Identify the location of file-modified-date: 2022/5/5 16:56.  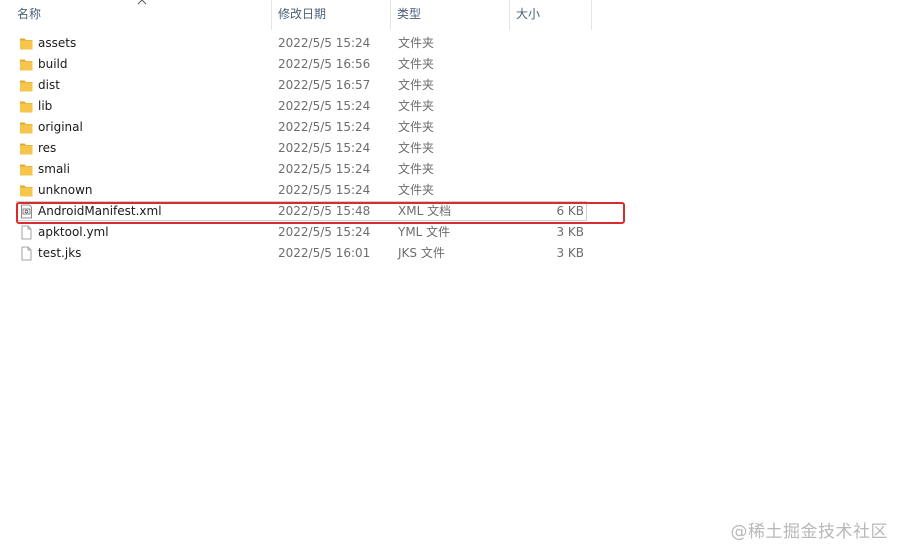
(324, 64).